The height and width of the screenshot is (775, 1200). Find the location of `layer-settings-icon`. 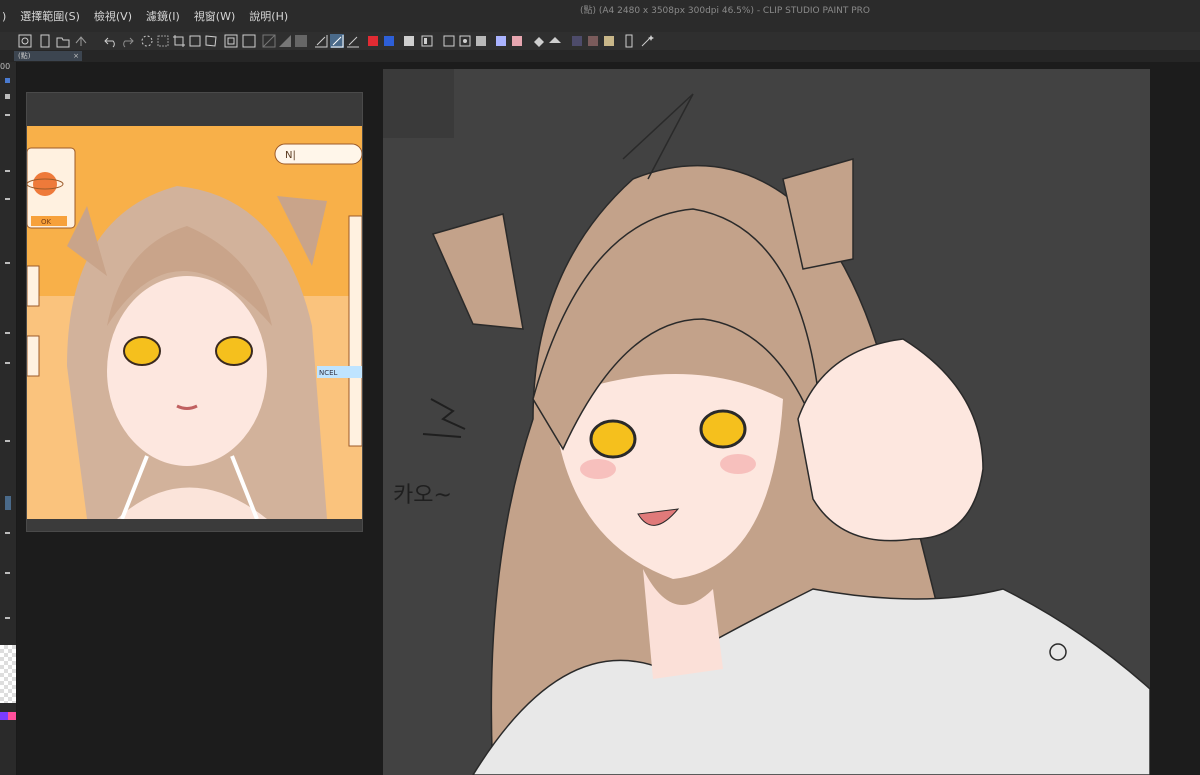

layer-settings-icon is located at coordinates (481, 41).